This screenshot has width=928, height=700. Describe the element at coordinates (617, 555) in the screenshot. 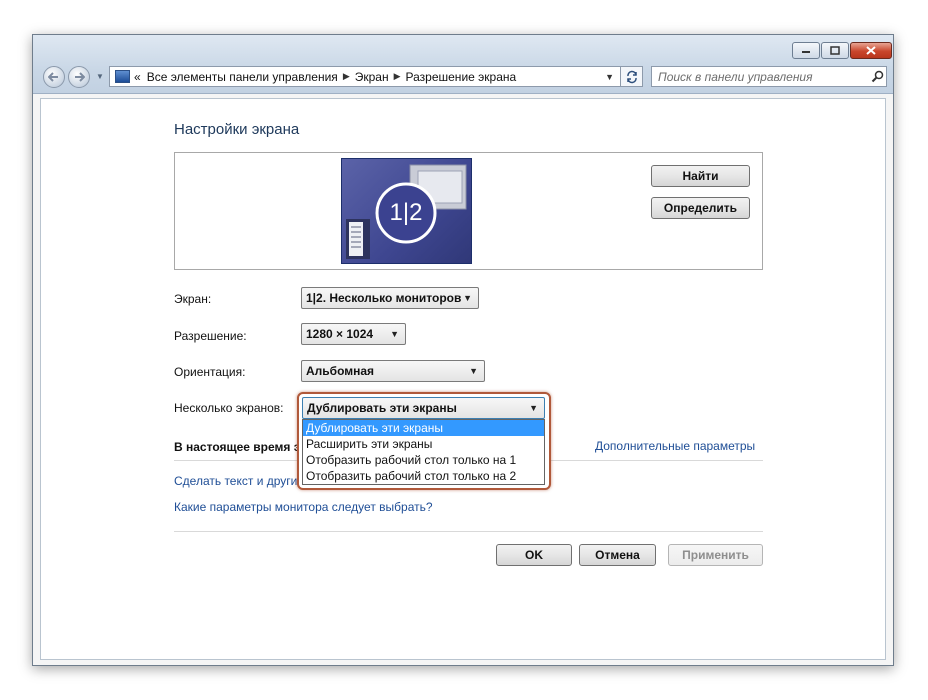

I see `cancel-button: Отмена` at that location.